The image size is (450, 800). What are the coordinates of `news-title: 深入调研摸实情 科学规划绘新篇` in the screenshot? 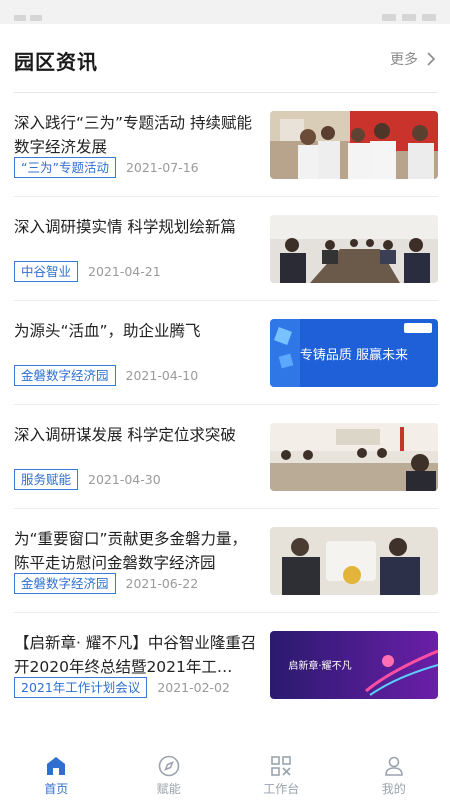 It's located at (125, 227).